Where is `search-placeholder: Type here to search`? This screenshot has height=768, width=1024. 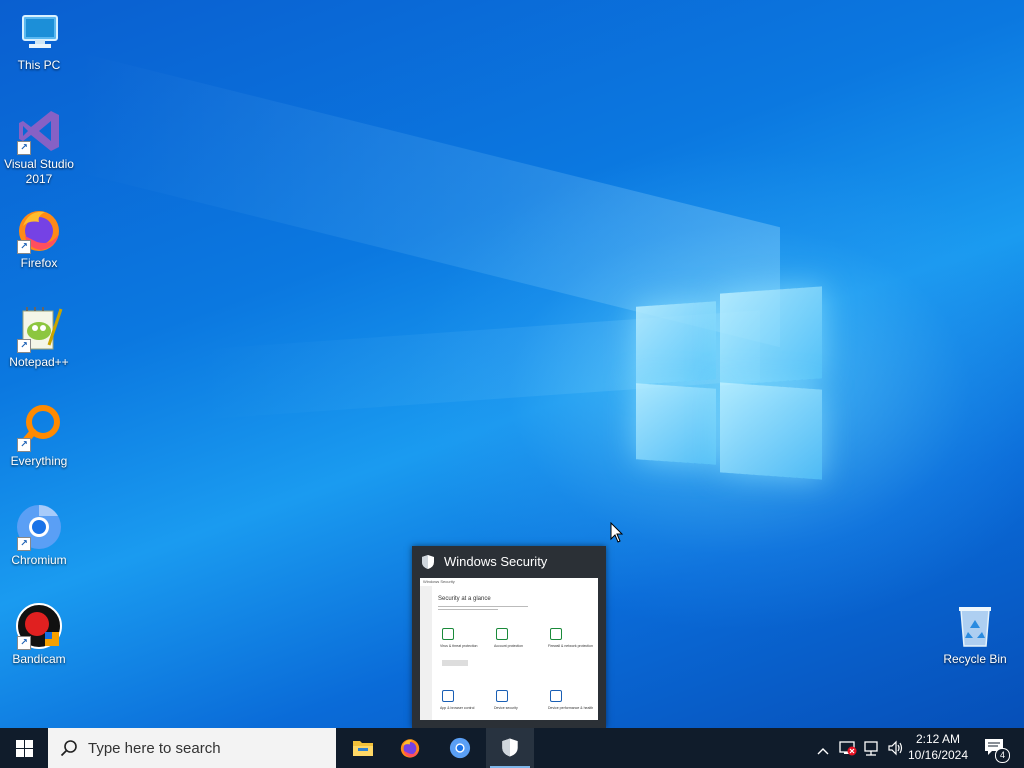
search-placeholder: Type here to search is located at coordinates (154, 748).